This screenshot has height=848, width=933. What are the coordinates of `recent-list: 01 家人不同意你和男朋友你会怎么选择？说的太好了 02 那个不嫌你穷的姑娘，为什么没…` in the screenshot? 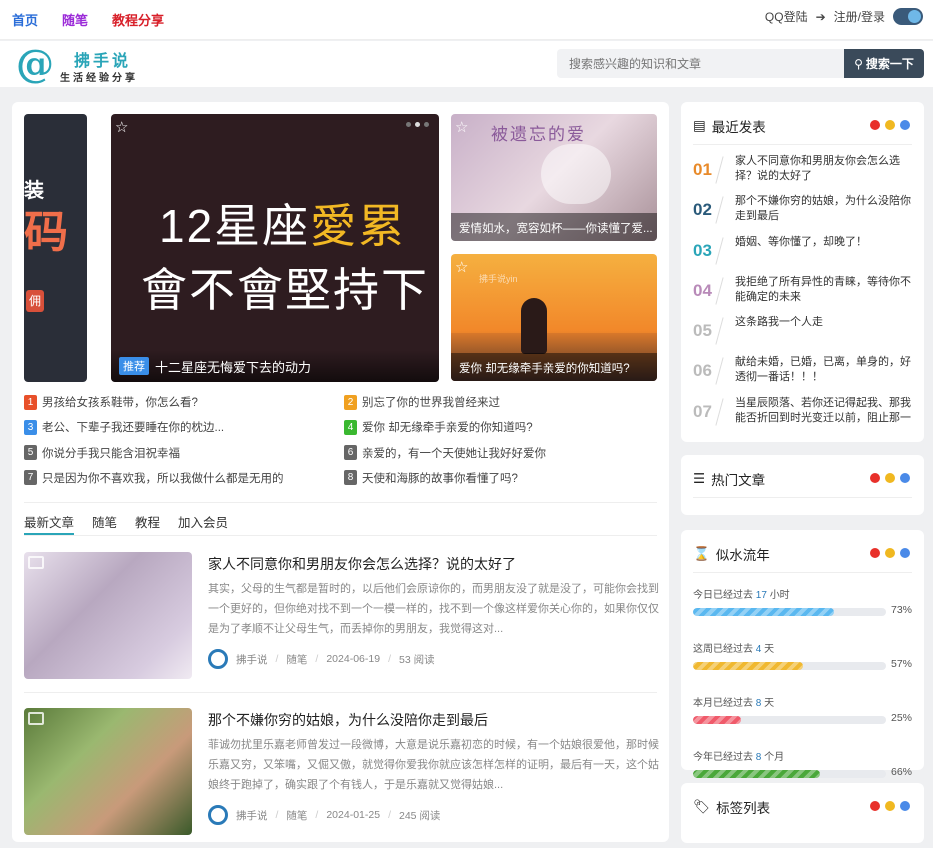 It's located at (802, 295).